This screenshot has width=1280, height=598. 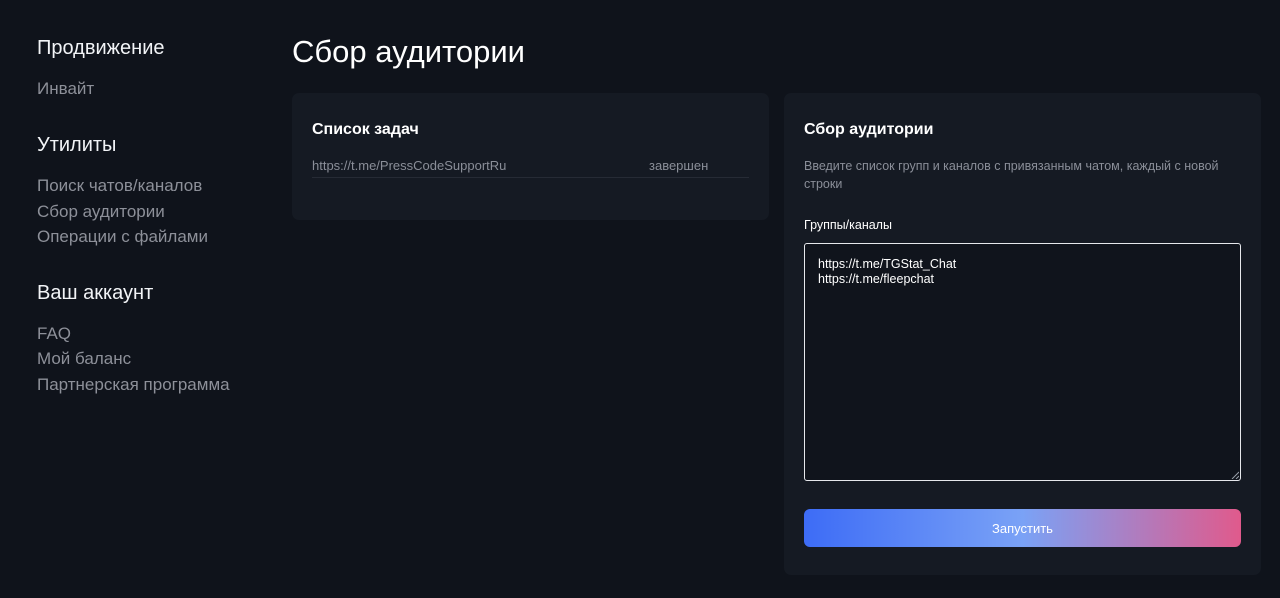 What do you see at coordinates (101, 212) in the screenshot?
I see `sidebar-item-audience-collection: Сбор аудитории` at bounding box center [101, 212].